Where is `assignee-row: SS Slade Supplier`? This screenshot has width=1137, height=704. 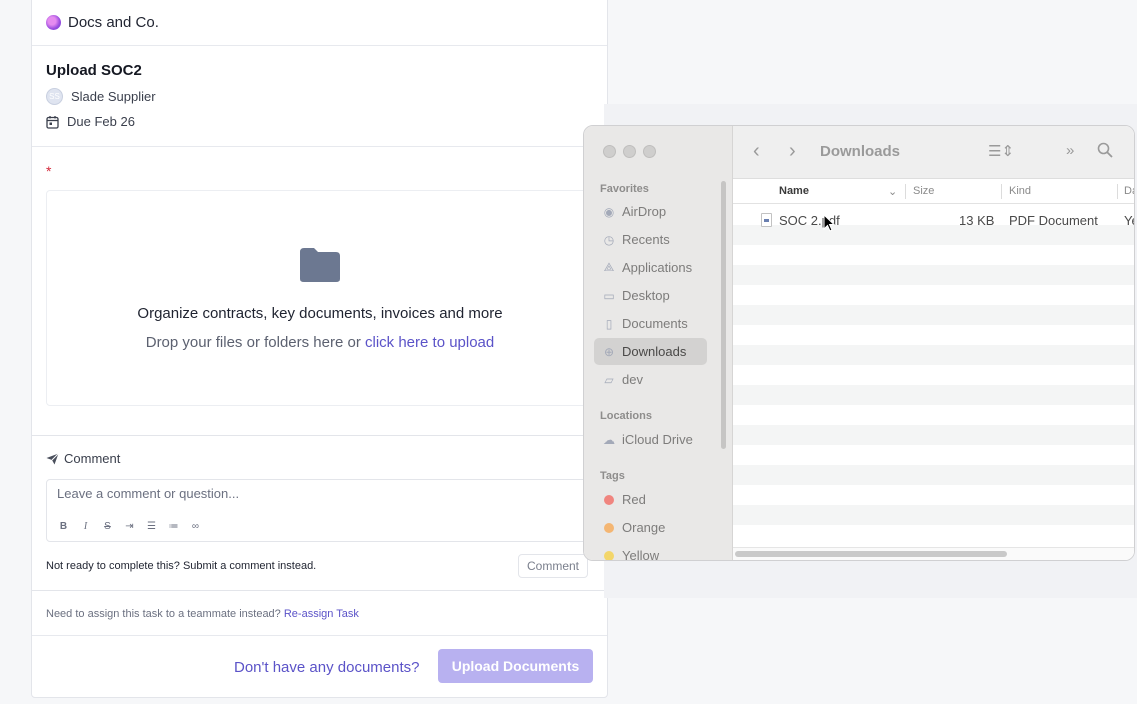 assignee-row: SS Slade Supplier is located at coordinates (101, 96).